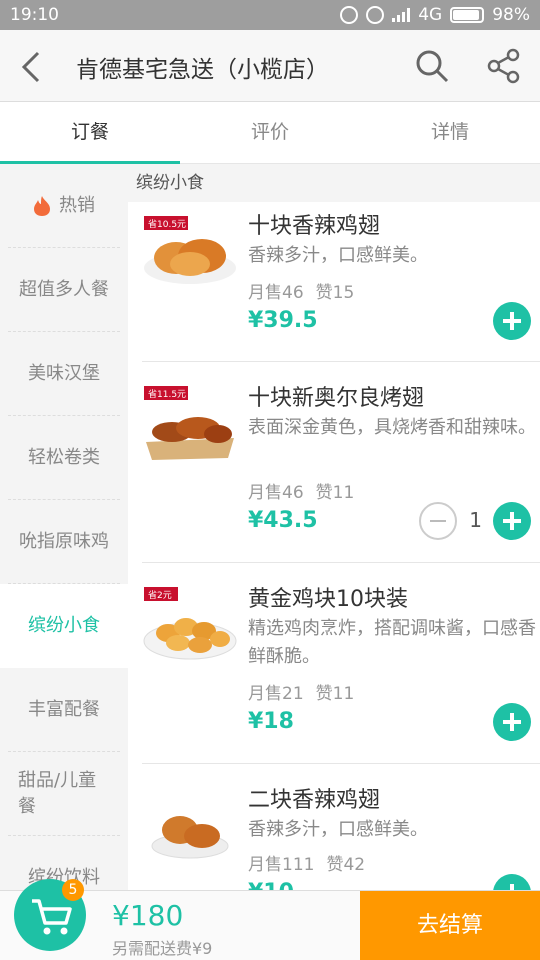  What do you see at coordinates (90, 133) in the screenshot?
I see `tab-order: 订餐` at bounding box center [90, 133].